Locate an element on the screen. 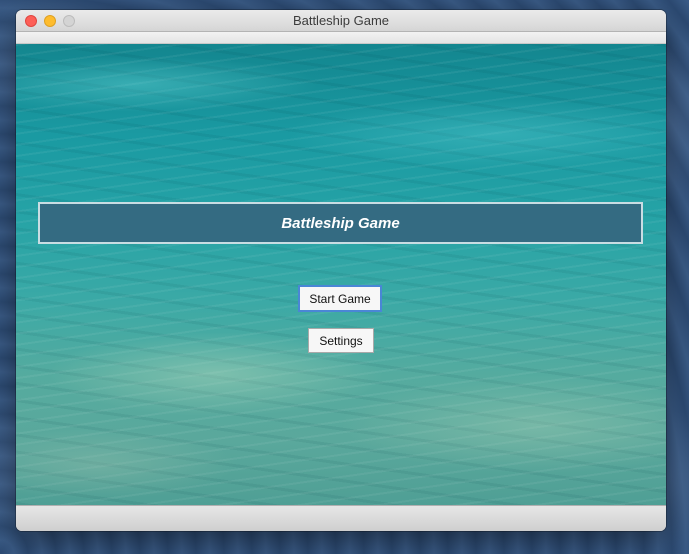 The image size is (689, 554). title-bar: Battleship Game is located at coordinates (341, 21).